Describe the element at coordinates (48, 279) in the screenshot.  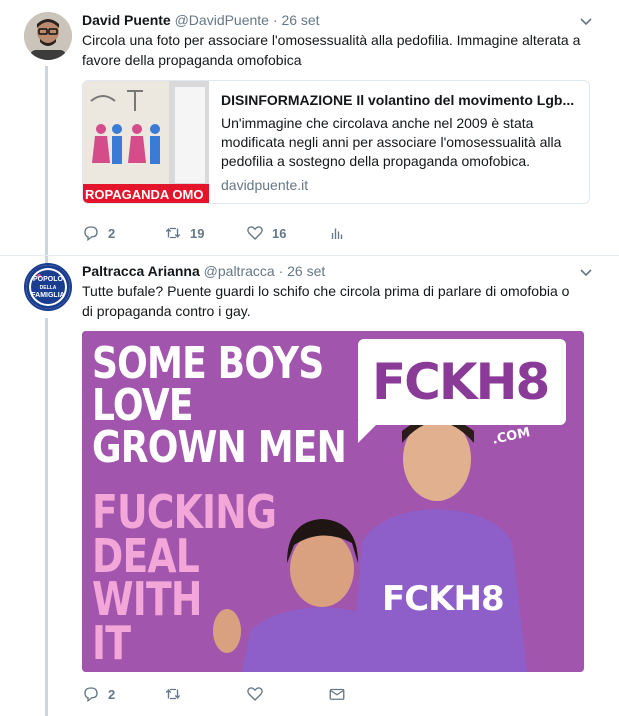
I see `avatar-line: POPOLO` at that location.